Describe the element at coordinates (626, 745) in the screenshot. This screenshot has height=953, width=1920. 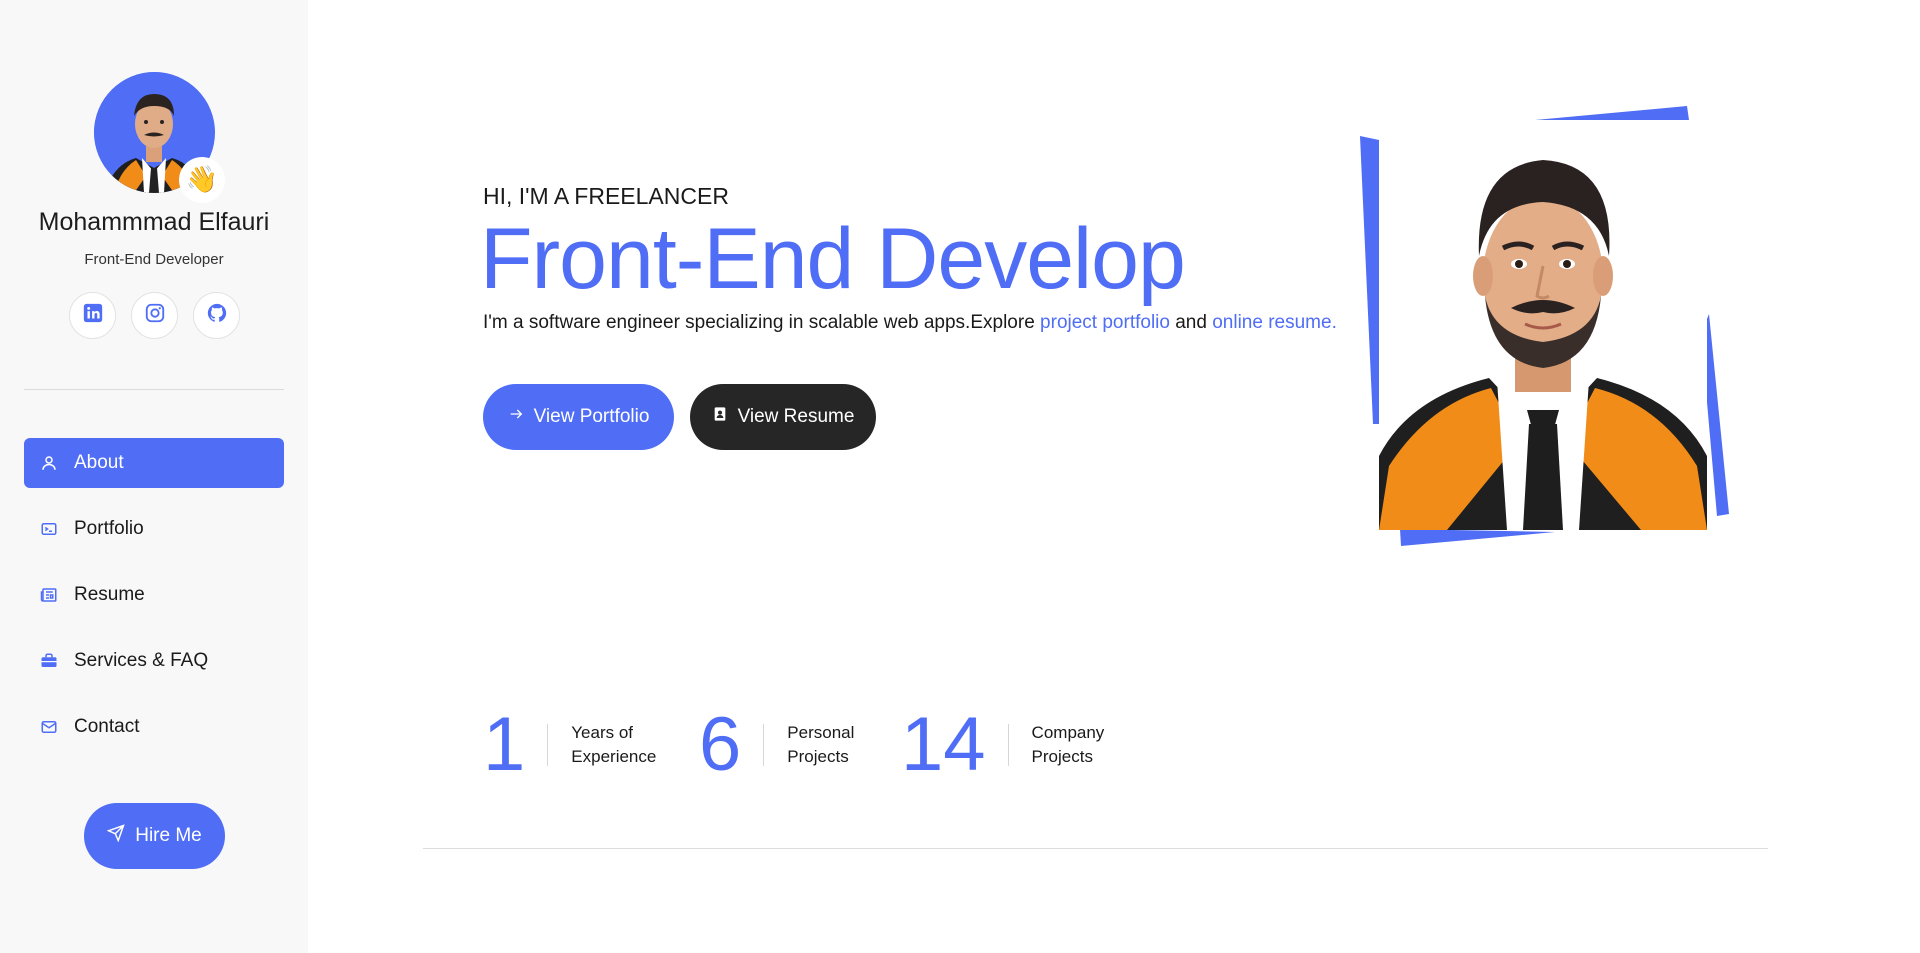
I see `stat-label: Years of Experience` at that location.